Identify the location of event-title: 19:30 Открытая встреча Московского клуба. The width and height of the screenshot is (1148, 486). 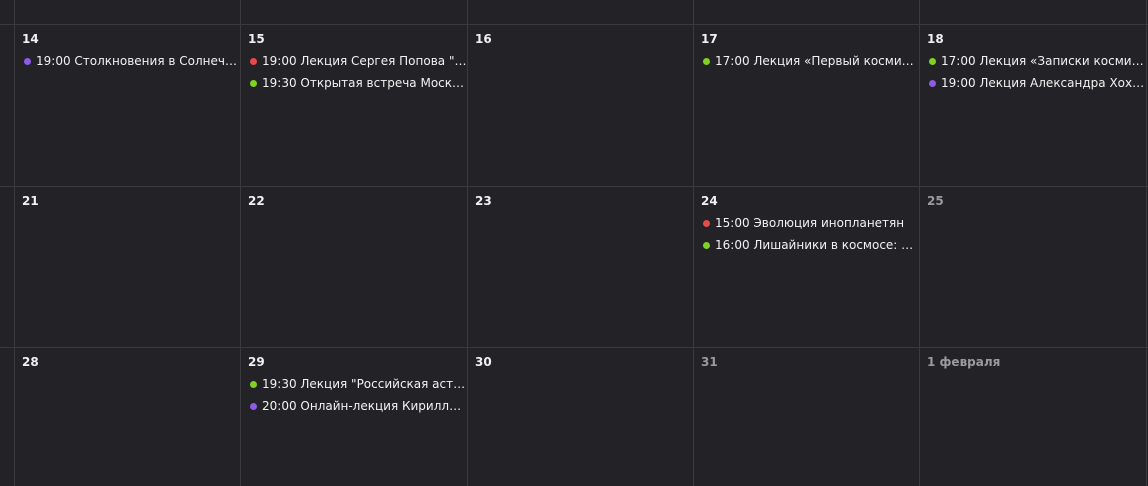
(364, 83).